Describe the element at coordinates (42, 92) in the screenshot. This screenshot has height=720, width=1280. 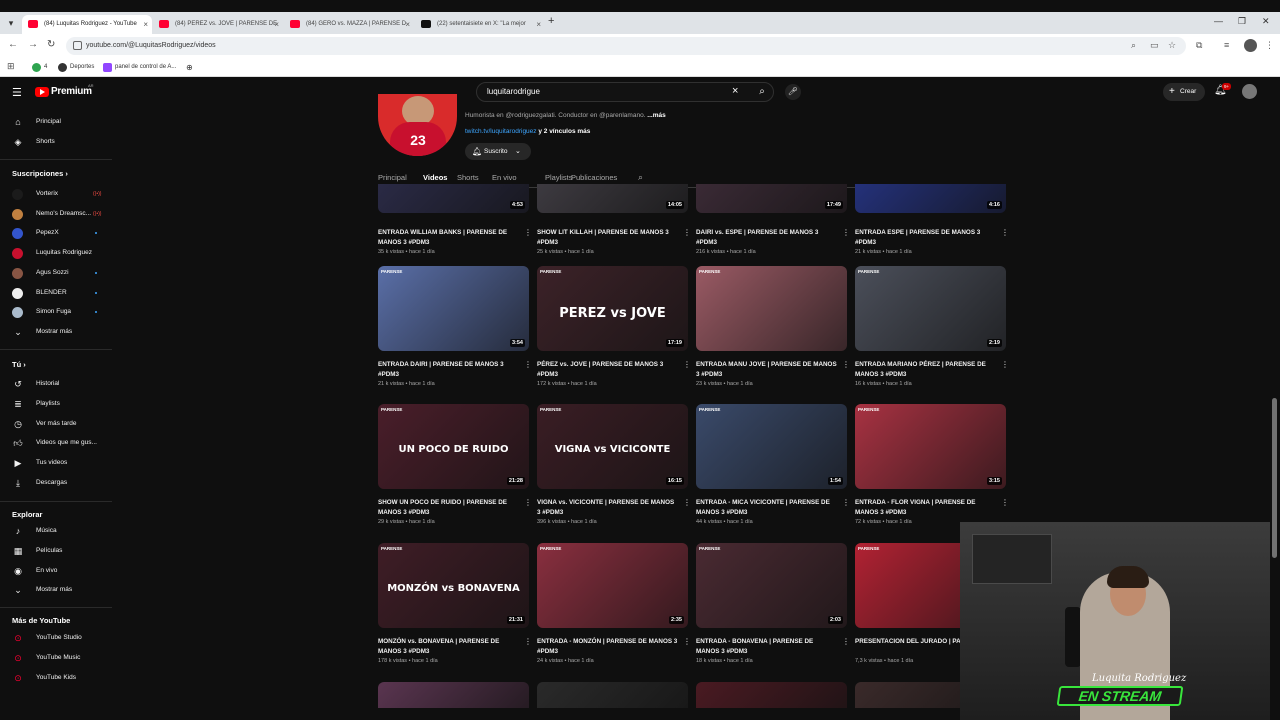
I see `youtube-logo-icon` at that location.